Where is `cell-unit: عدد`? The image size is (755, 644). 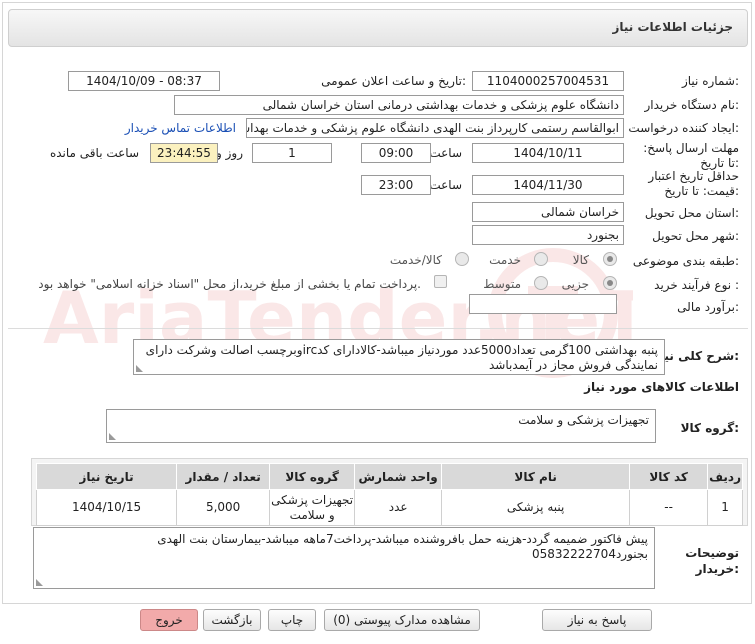 cell-unit: عدد is located at coordinates (398, 507).